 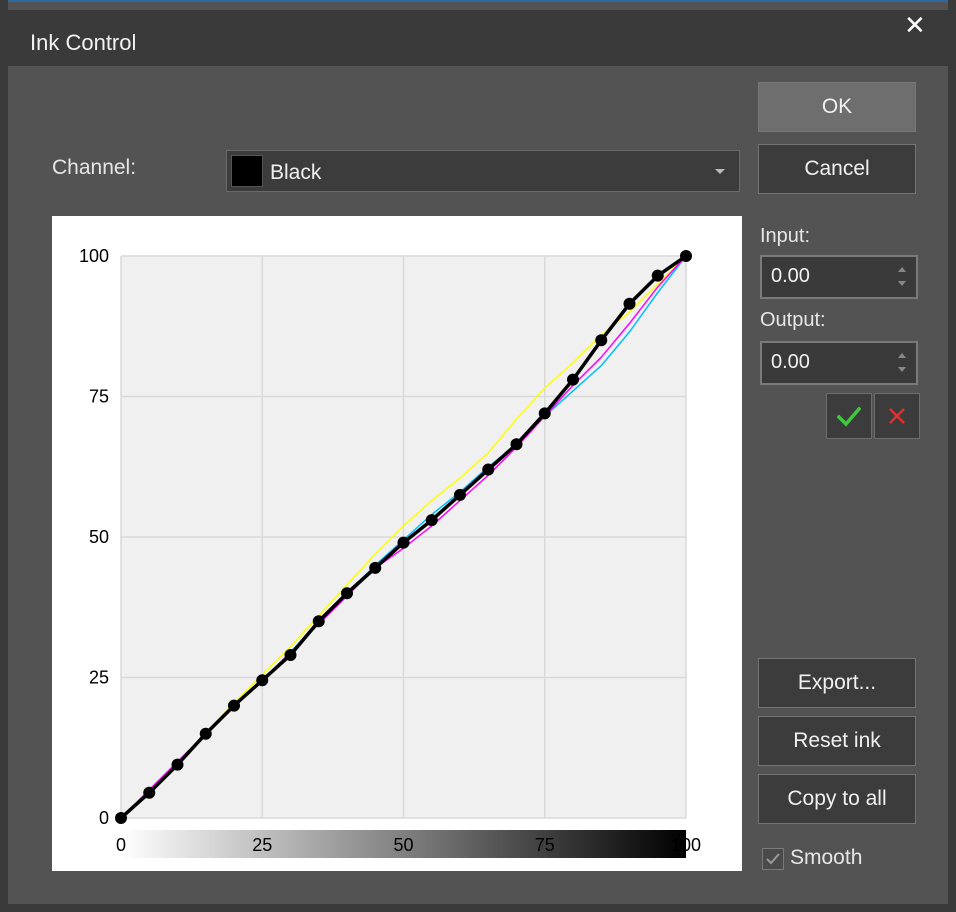 I want to click on y-tick-label: 50, so click(x=99, y=537).